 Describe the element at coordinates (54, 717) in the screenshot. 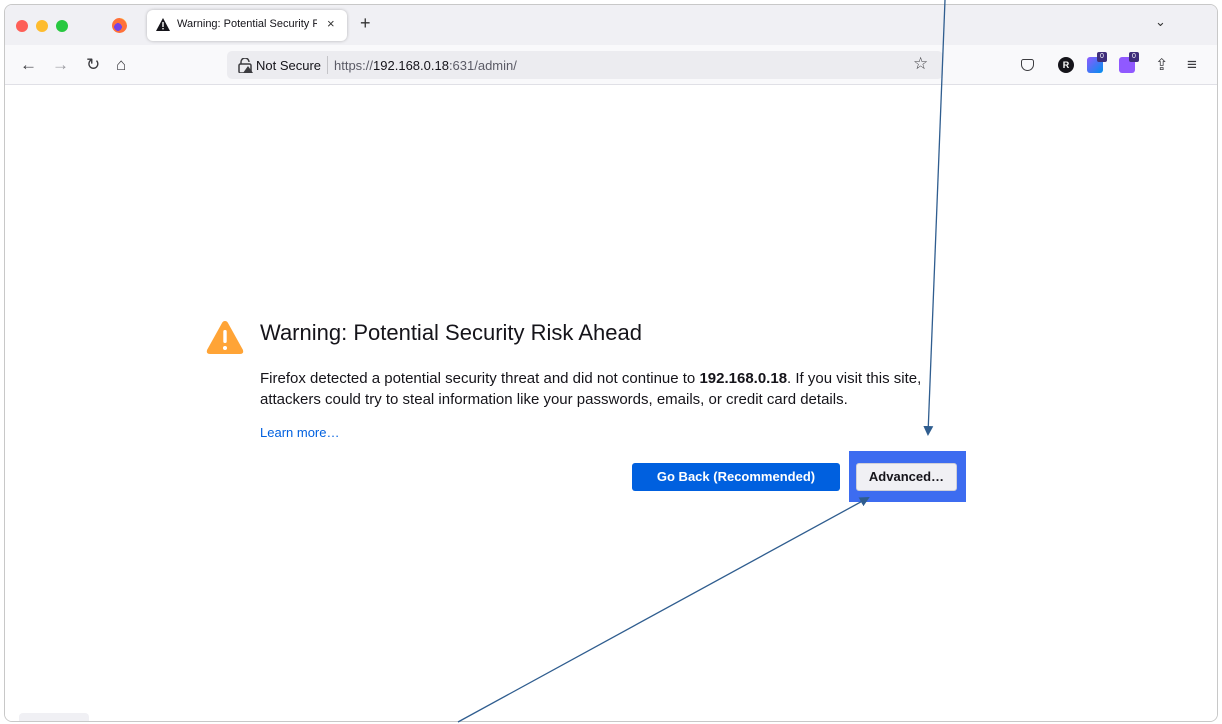

I see `status-panel-edge` at that location.